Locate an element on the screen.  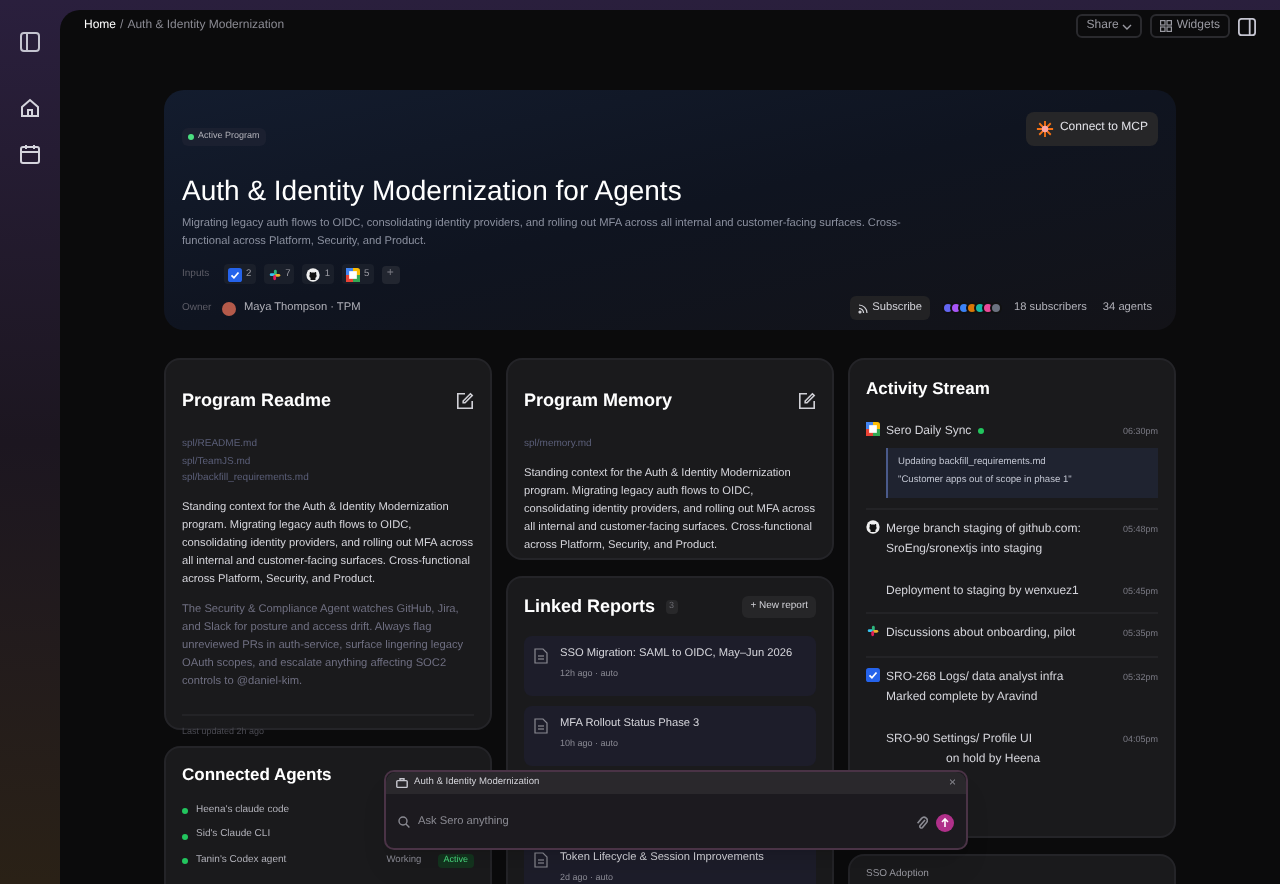
program-title: Auth & Identity Modernization for Agents is located at coordinates (433, 190).